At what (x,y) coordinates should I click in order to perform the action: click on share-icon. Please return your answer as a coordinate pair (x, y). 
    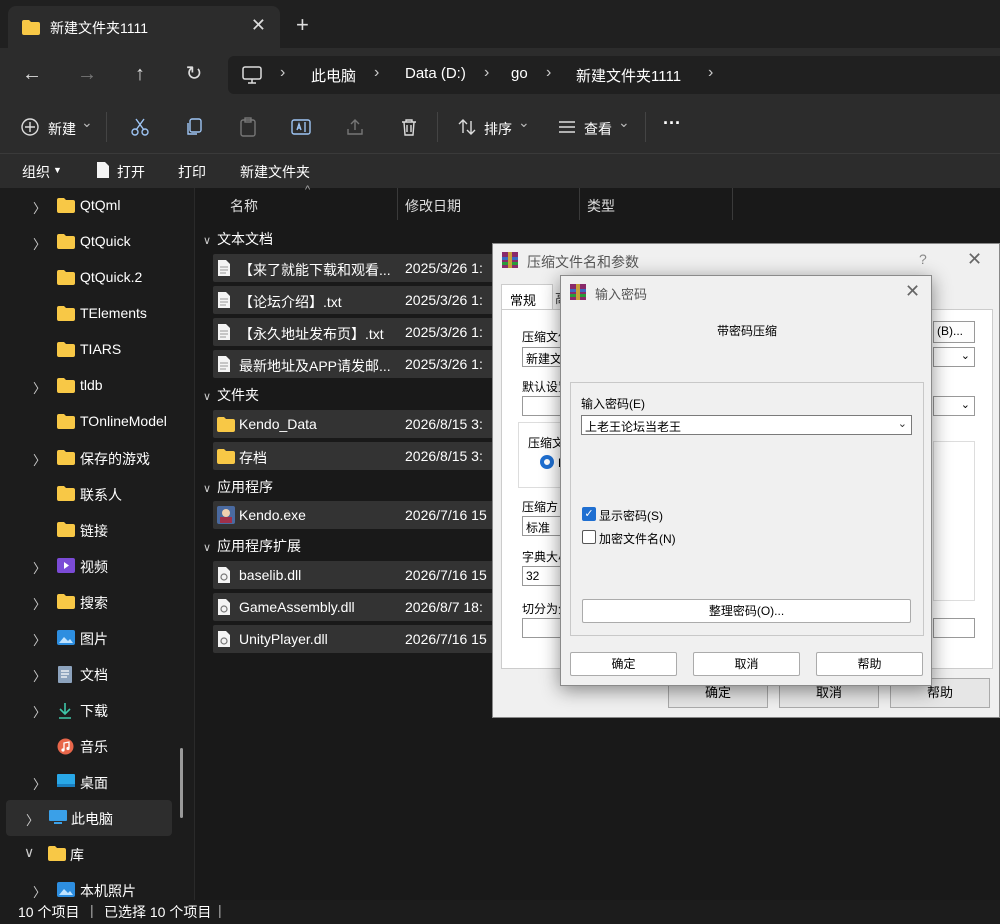
    Looking at the image, I should click on (355, 128).